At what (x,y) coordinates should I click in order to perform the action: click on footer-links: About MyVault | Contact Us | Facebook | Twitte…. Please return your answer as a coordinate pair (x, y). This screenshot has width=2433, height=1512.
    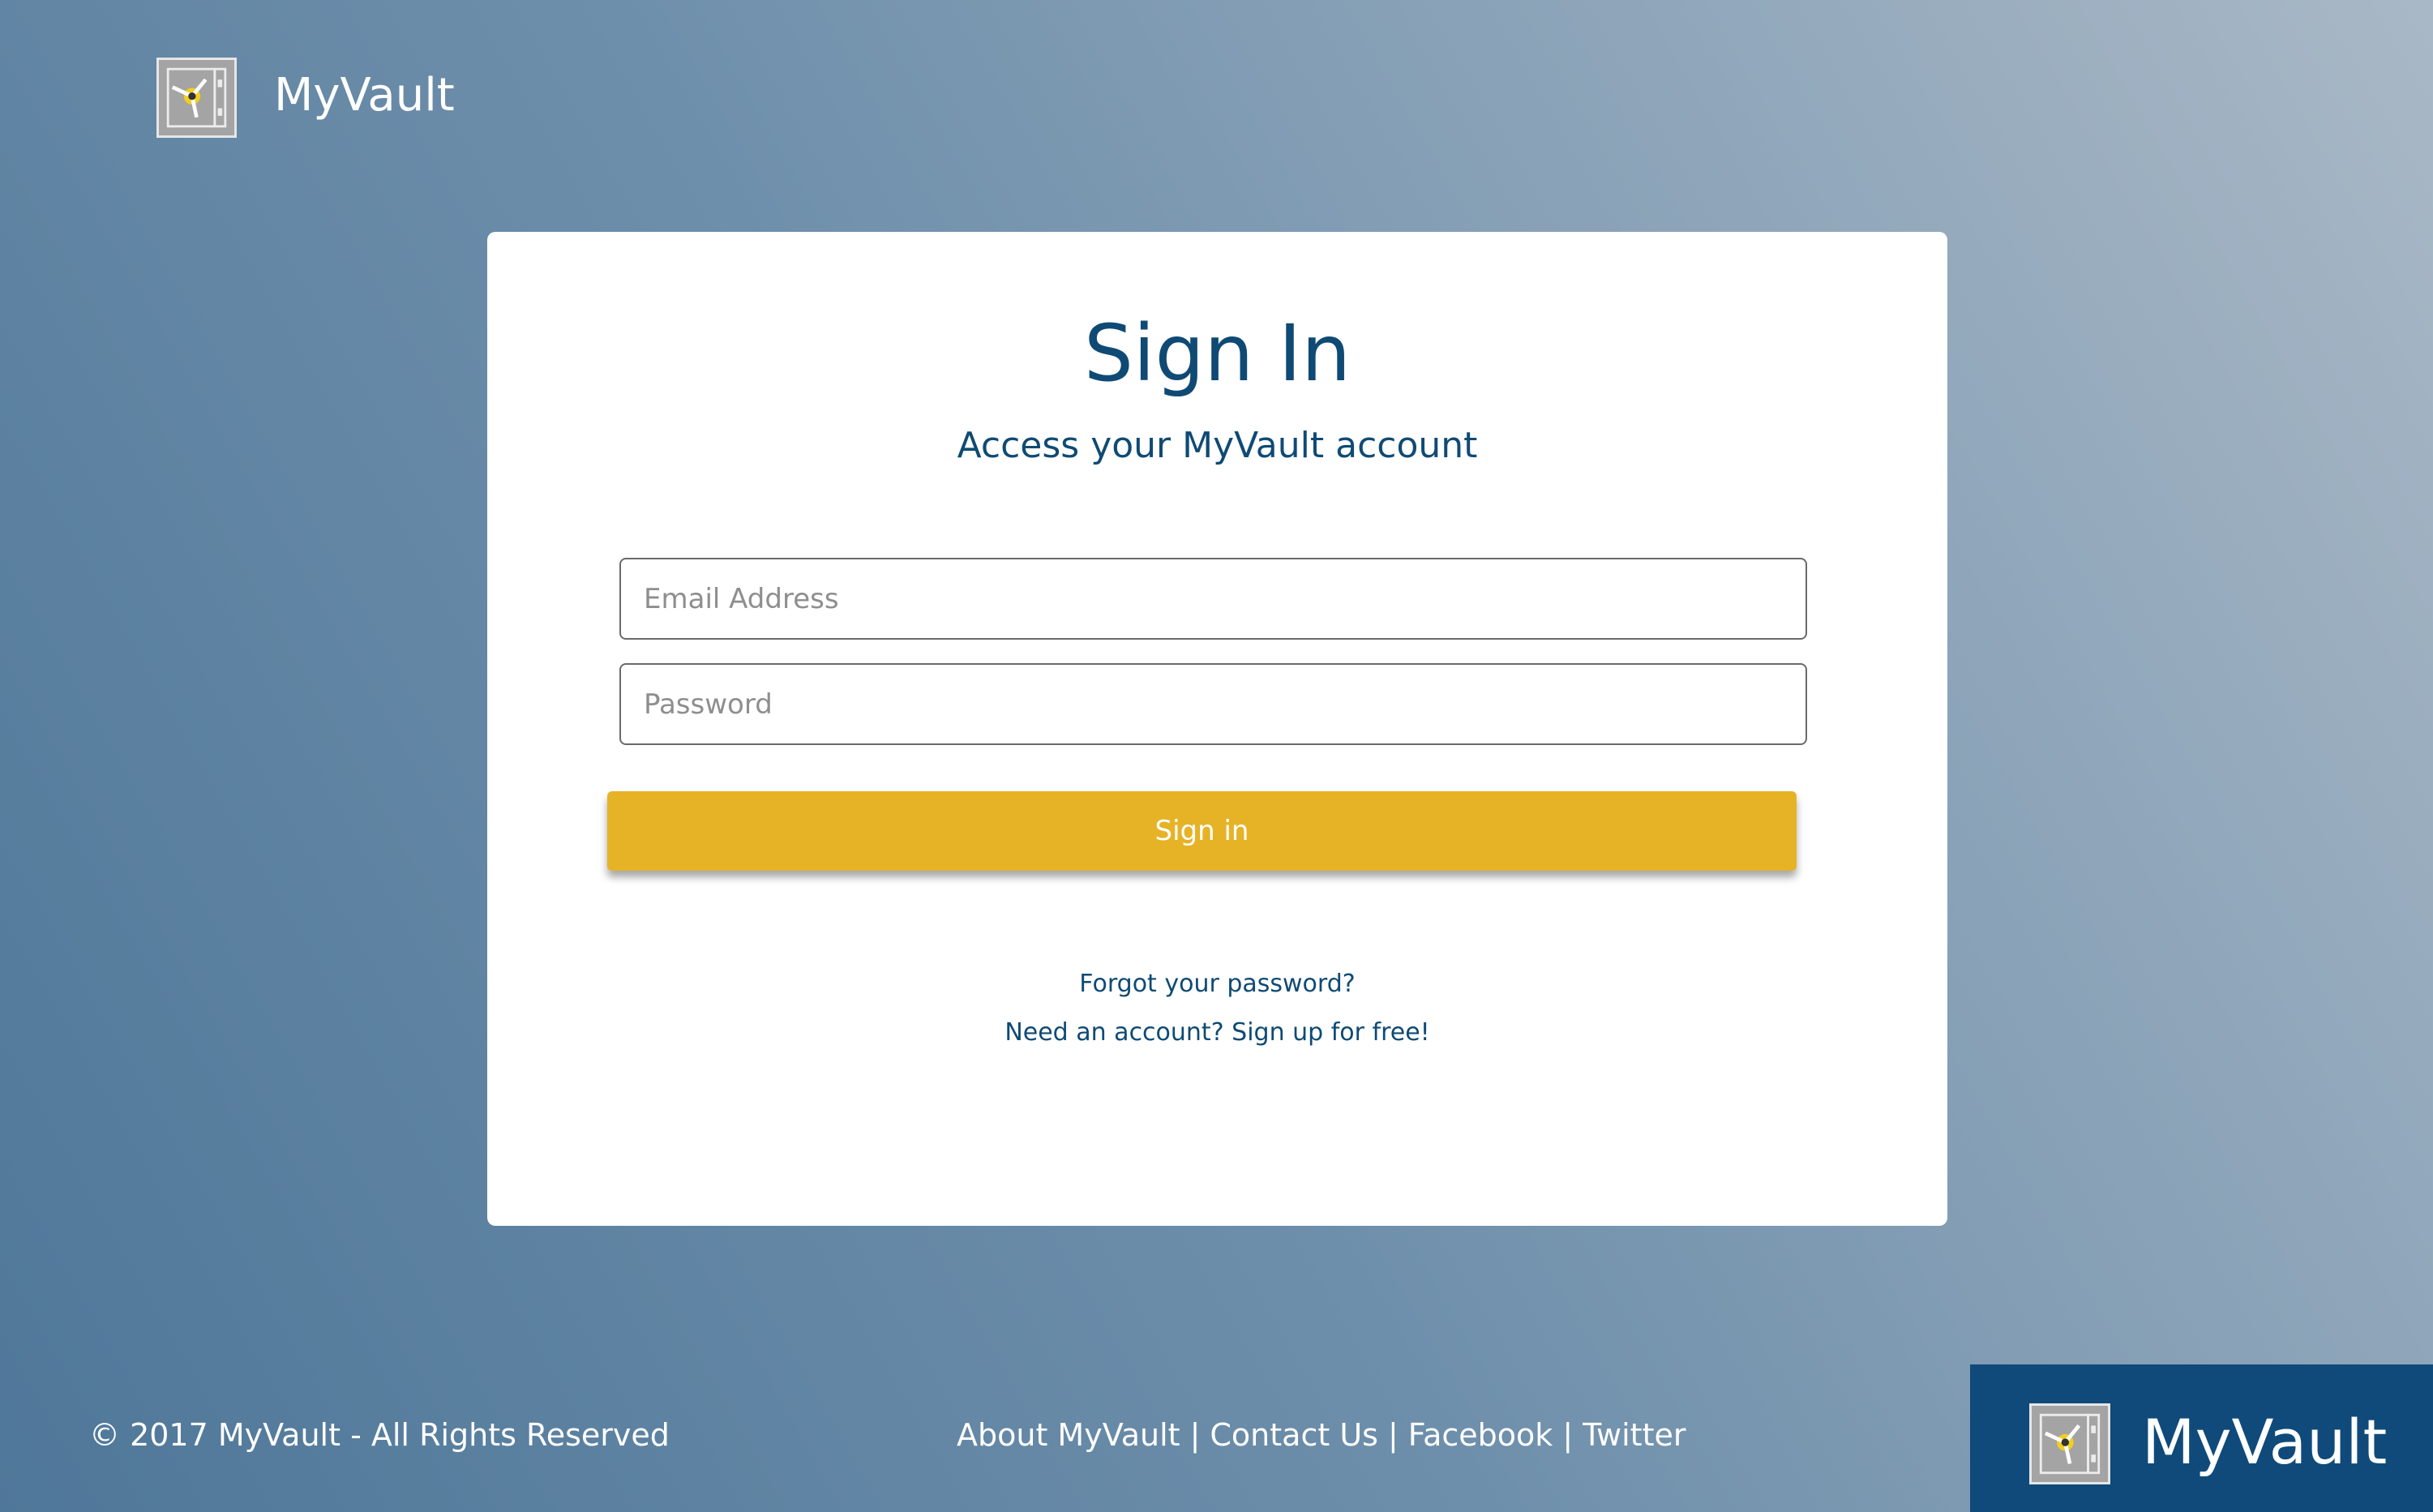
    Looking at the image, I should click on (1321, 1435).